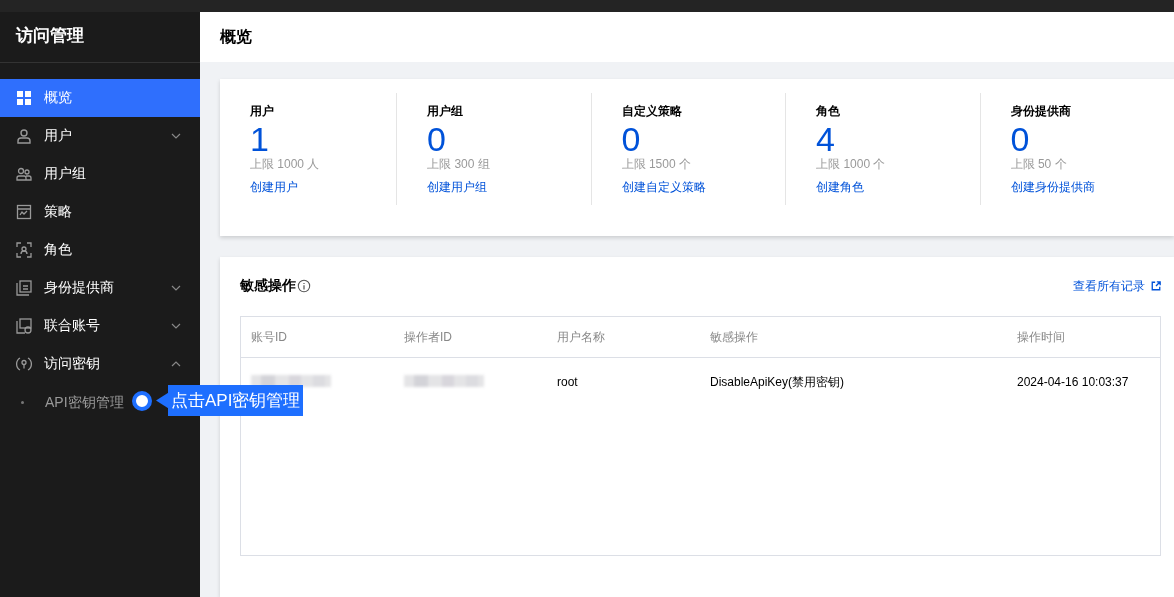  Describe the element at coordinates (142, 400) in the screenshot. I see `pointer-dot-icon` at that location.